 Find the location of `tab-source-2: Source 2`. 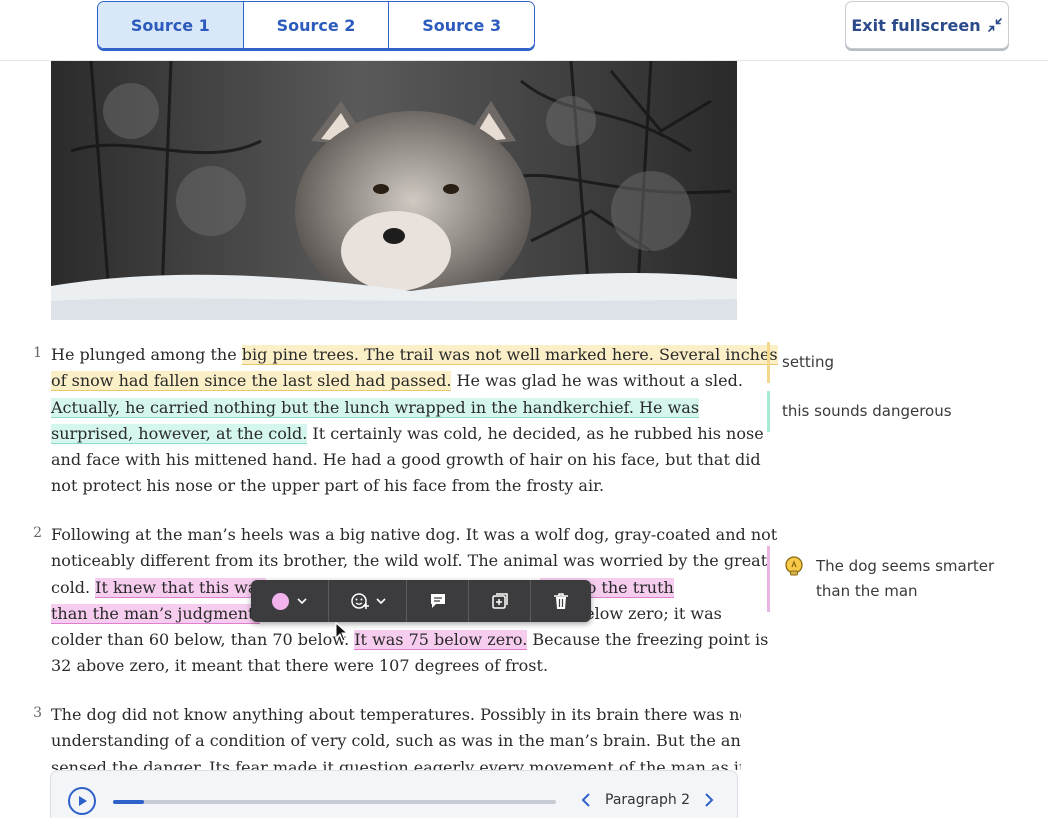

tab-source-2: Source 2 is located at coordinates (316, 25).